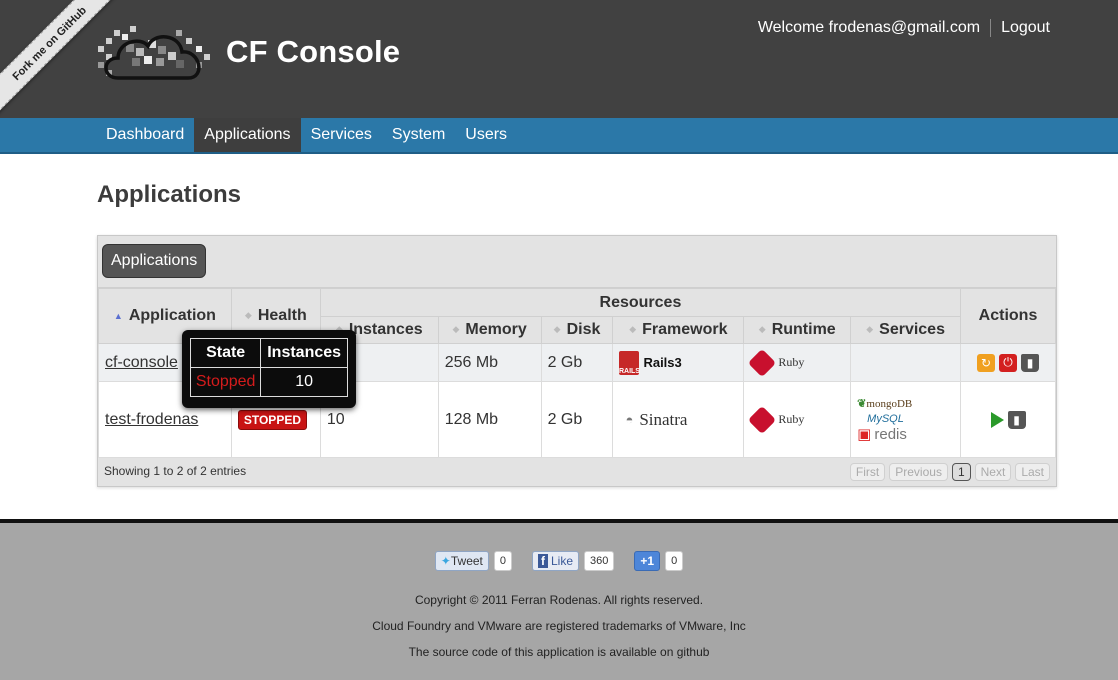 This screenshot has width=1118, height=680. Describe the element at coordinates (489, 330) in the screenshot. I see `col-memory: ◆ Memory` at that location.